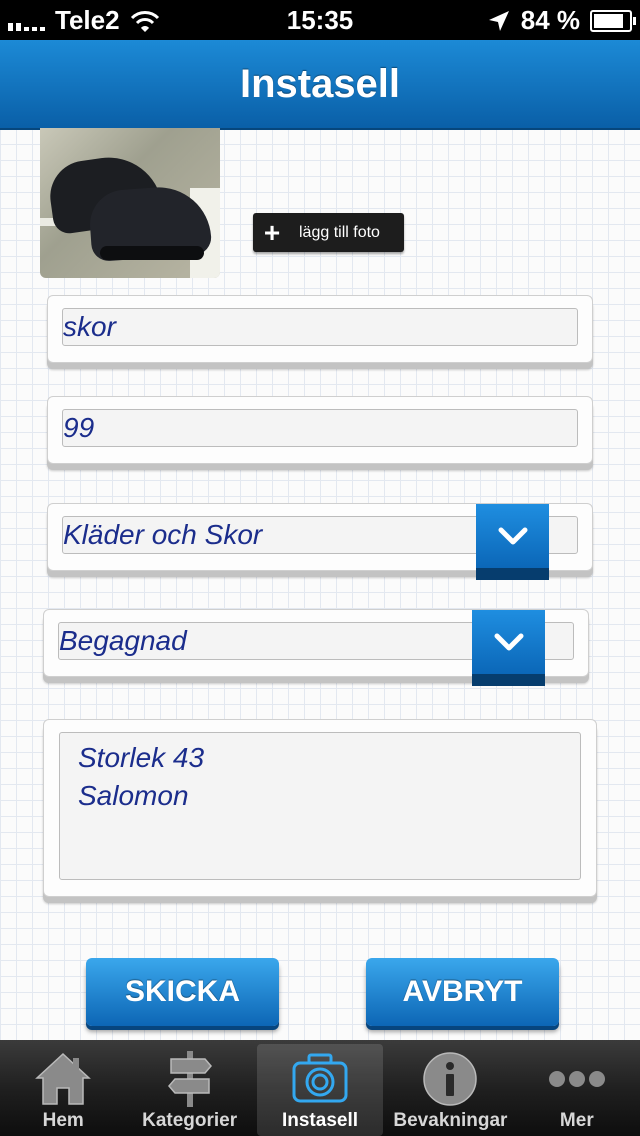 The height and width of the screenshot is (1136, 640). What do you see at coordinates (320, 20) in the screenshot?
I see `status-bar: Tele2 15:35 84 %` at bounding box center [320, 20].